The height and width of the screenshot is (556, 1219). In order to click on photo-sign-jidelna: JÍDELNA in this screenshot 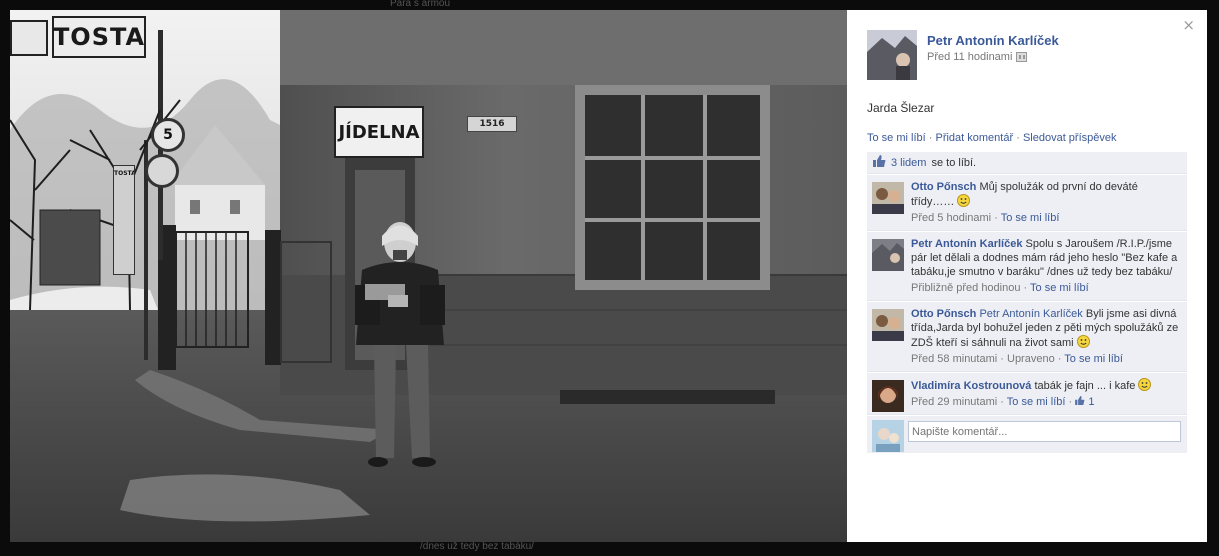, I will do `click(379, 132)`.